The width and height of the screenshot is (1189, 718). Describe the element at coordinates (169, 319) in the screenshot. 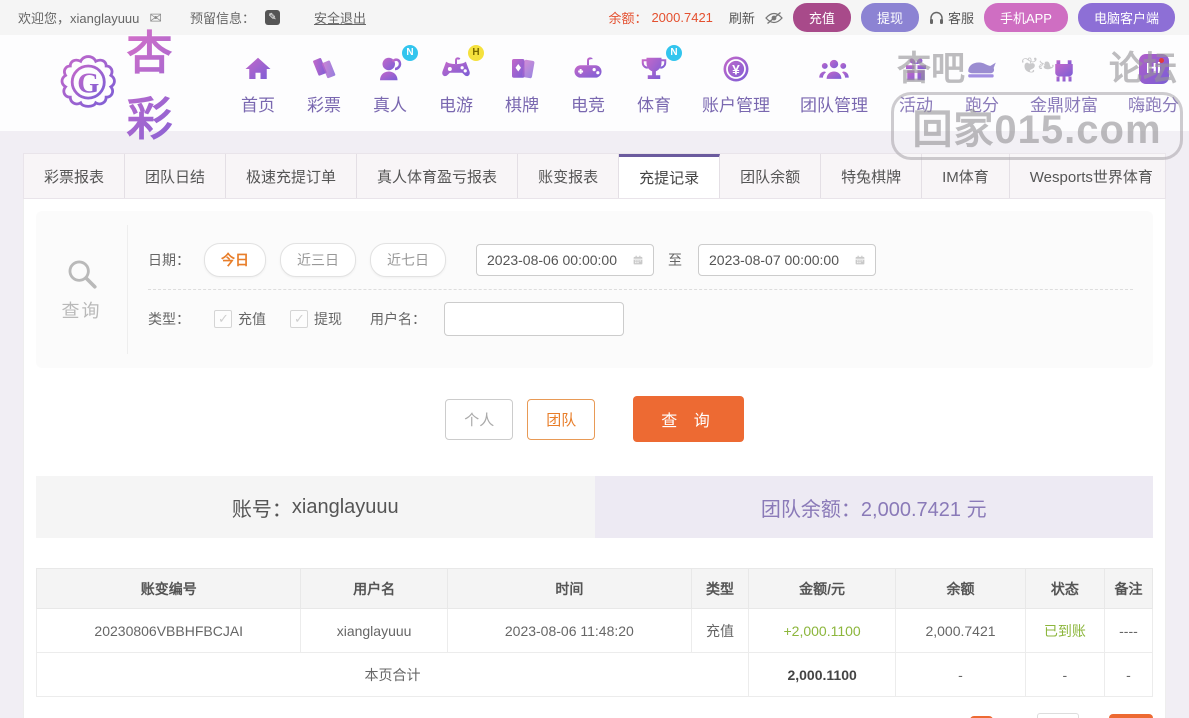

I see `type-label: 类型：` at that location.